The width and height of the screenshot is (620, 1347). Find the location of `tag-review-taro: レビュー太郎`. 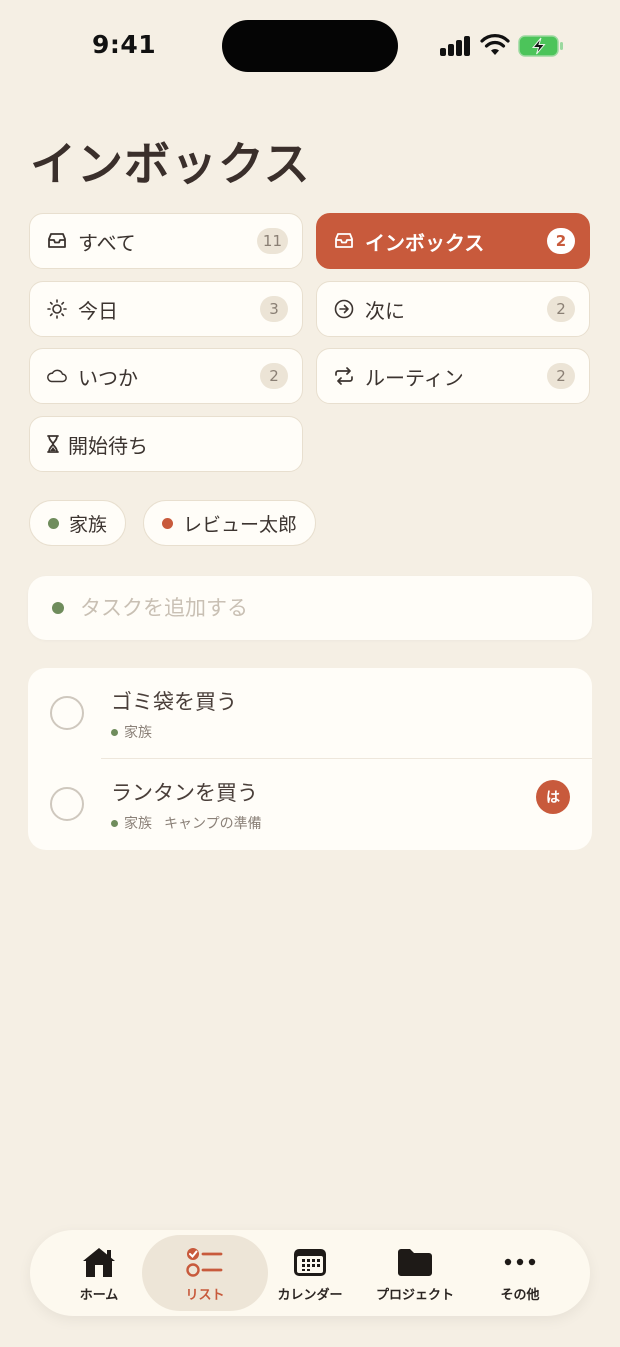

tag-review-taro: レビュー太郎 is located at coordinates (230, 523).